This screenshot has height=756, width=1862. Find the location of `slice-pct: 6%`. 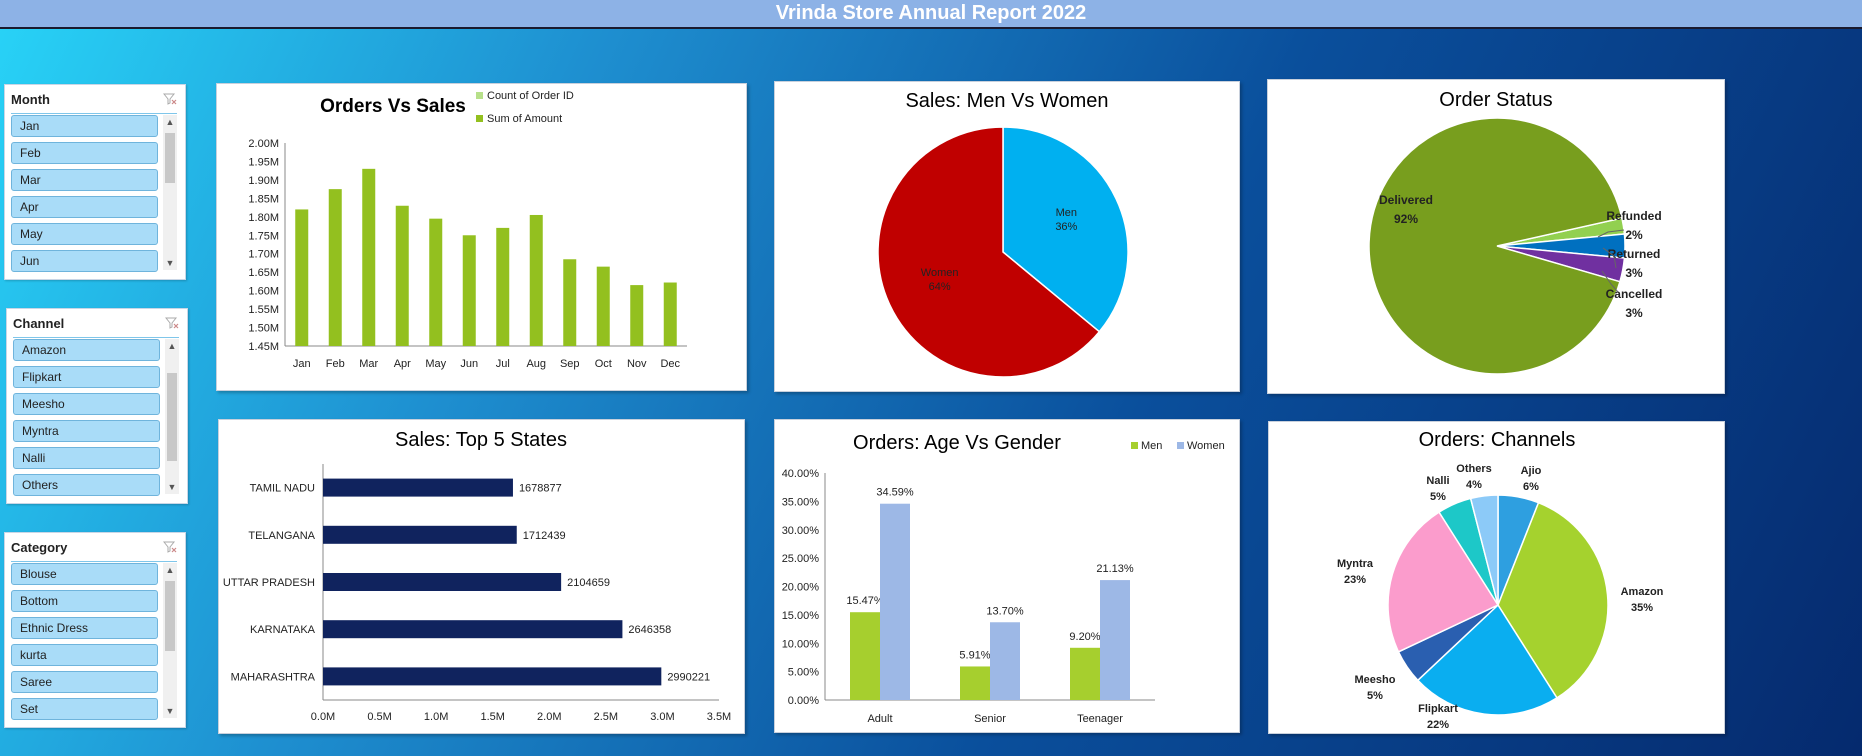

slice-pct: 6% is located at coordinates (1531, 487).